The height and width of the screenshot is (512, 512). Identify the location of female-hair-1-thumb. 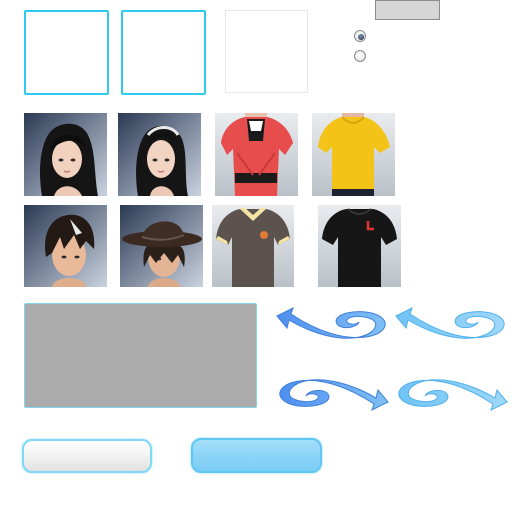
(65, 154).